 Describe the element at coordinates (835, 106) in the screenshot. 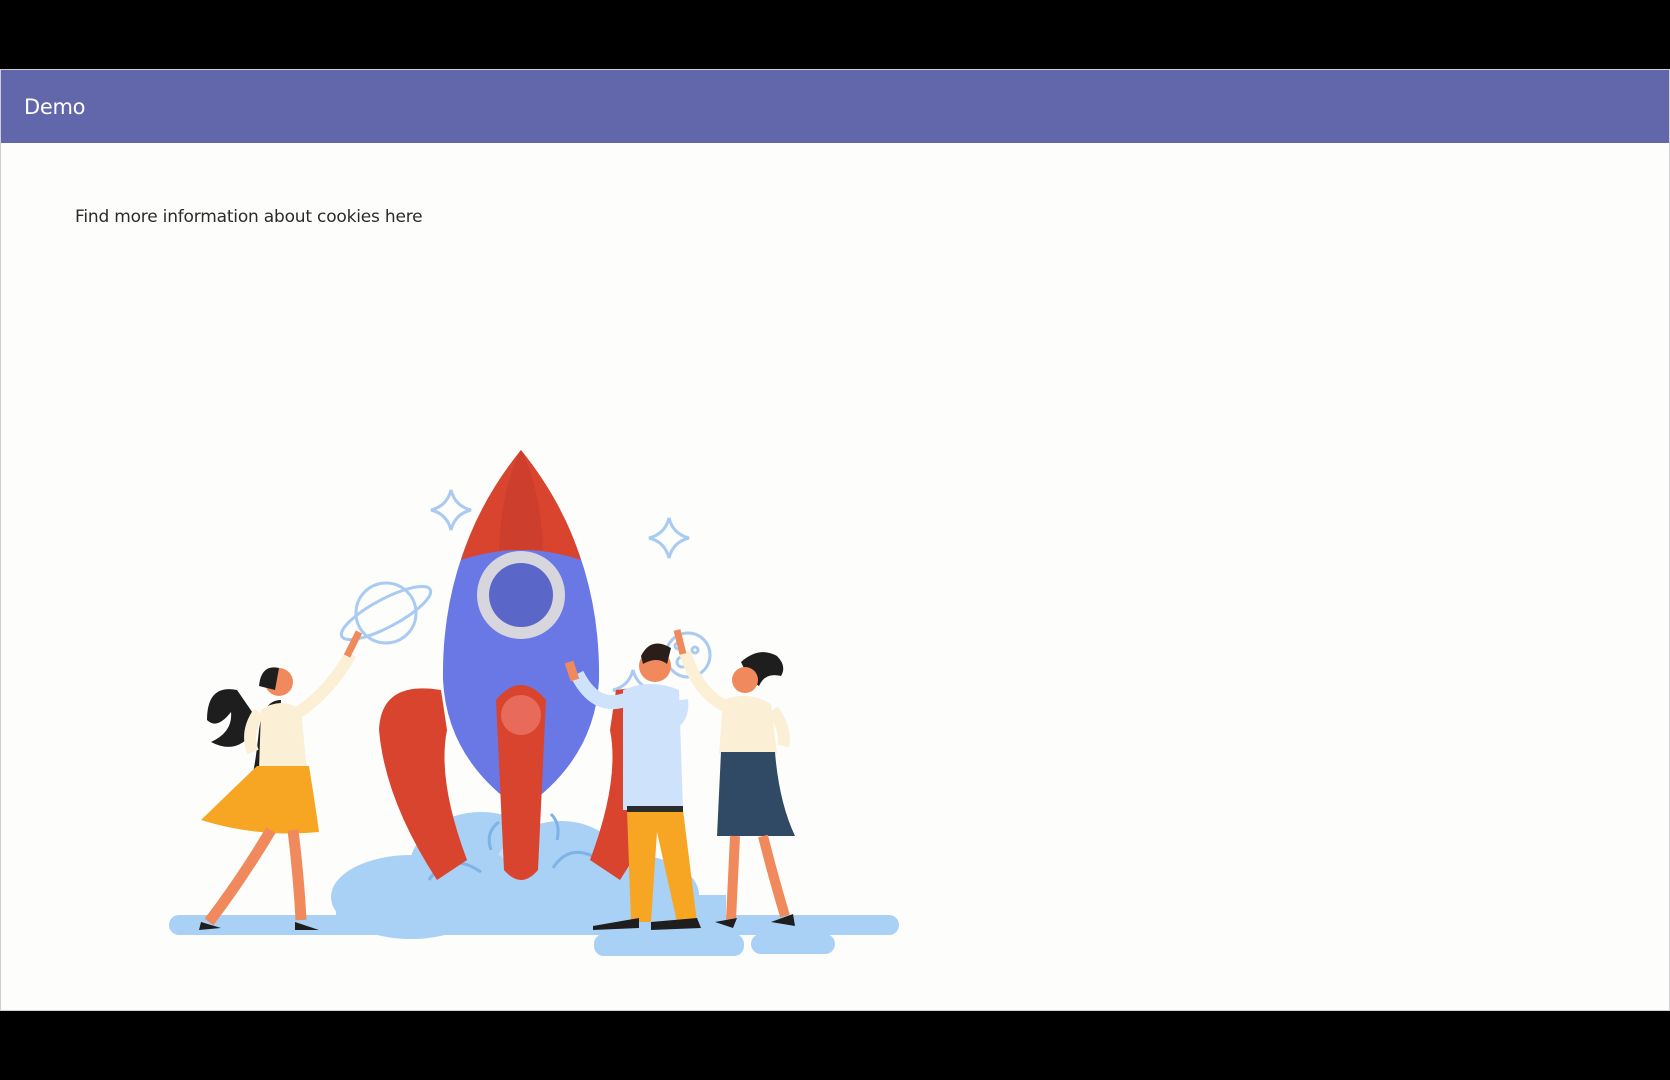

I see `app-header: Demo` at that location.